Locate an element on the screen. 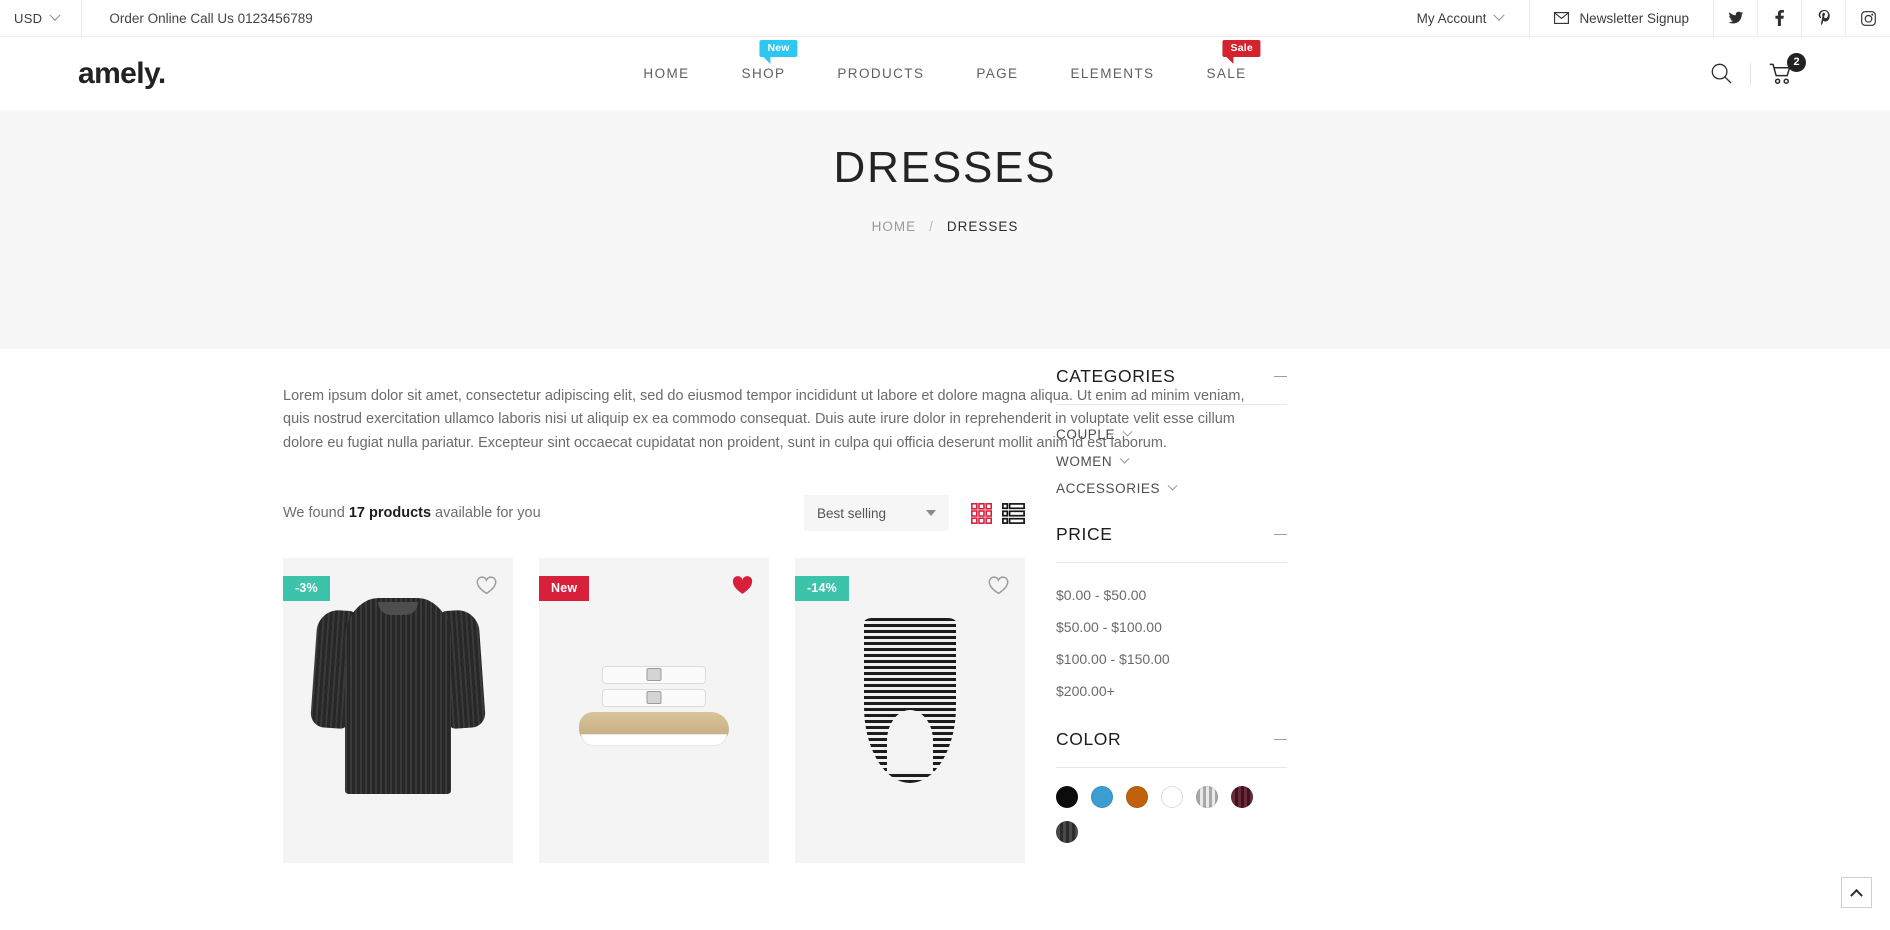  cart-button: 2 is located at coordinates (1781, 68).